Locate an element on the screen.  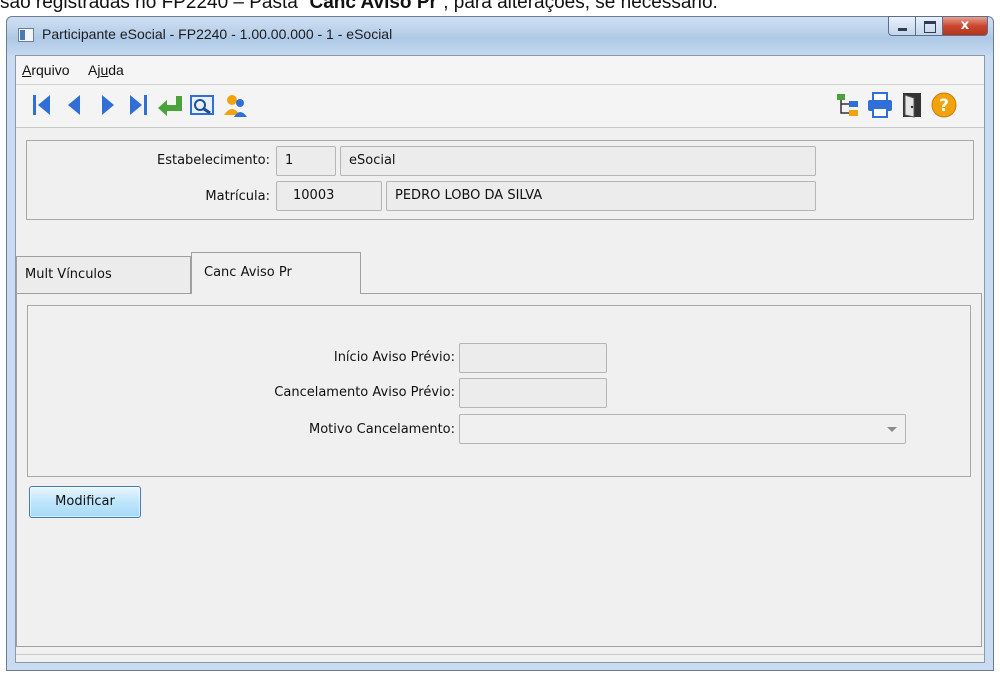
tab-canc-aviso-pr: Canc Aviso Pr is located at coordinates (276, 273).